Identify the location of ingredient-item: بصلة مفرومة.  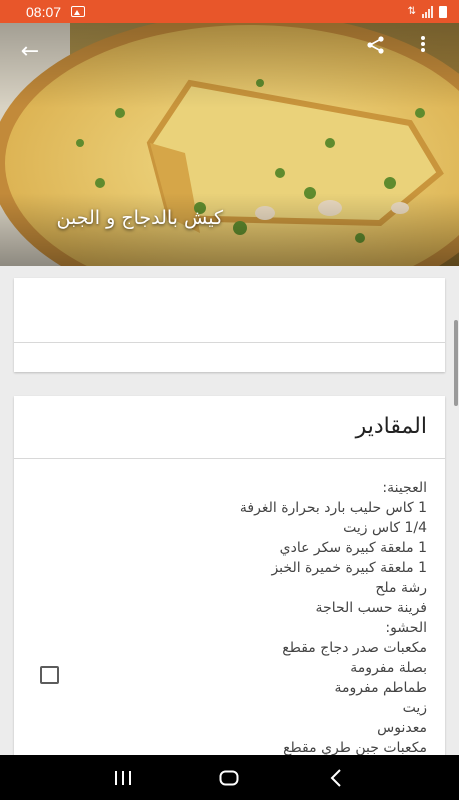
(388, 668).